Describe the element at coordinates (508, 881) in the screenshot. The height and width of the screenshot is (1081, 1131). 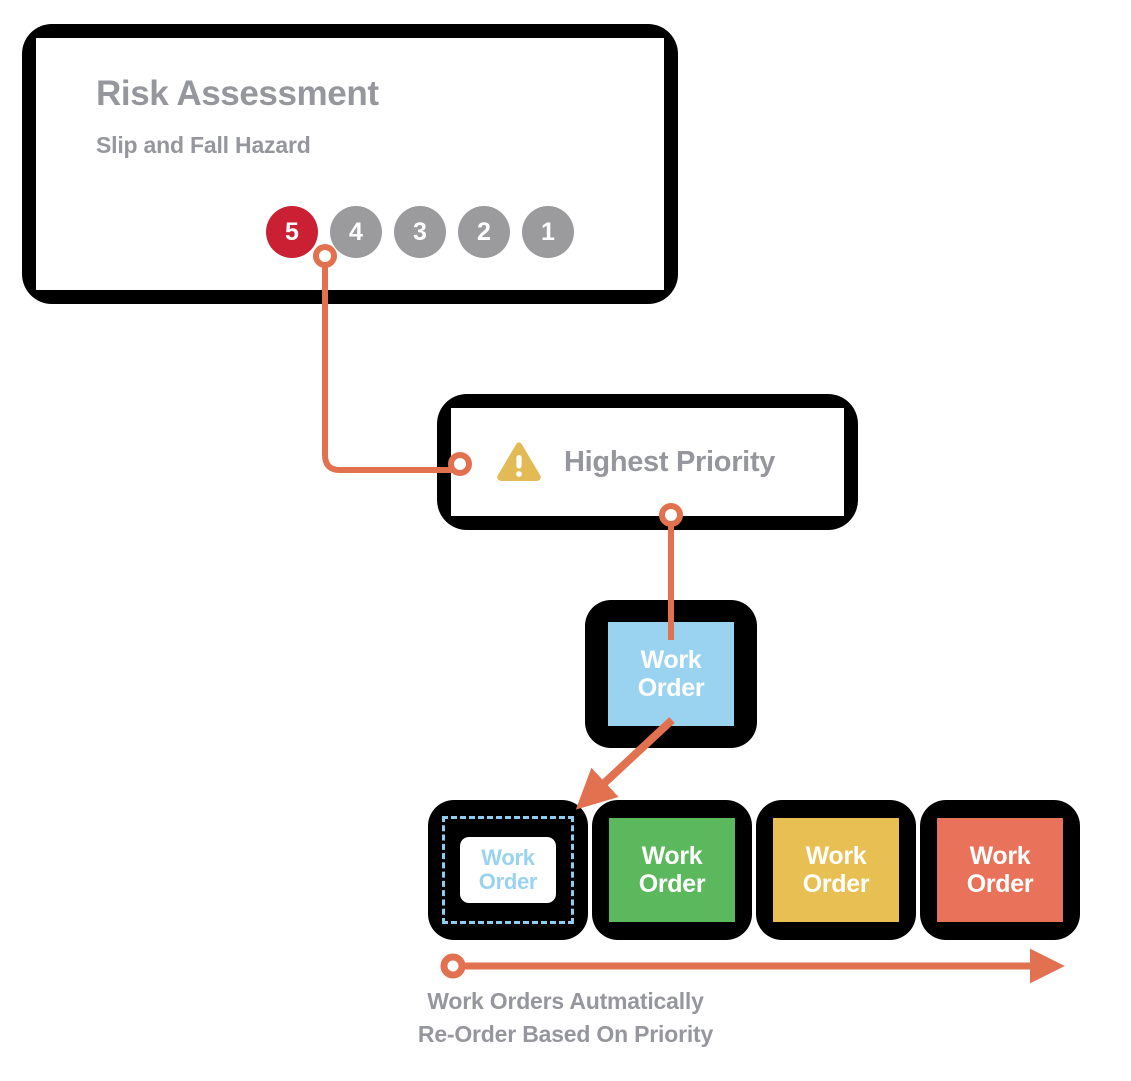
I see `dropzone-line2: Order` at that location.